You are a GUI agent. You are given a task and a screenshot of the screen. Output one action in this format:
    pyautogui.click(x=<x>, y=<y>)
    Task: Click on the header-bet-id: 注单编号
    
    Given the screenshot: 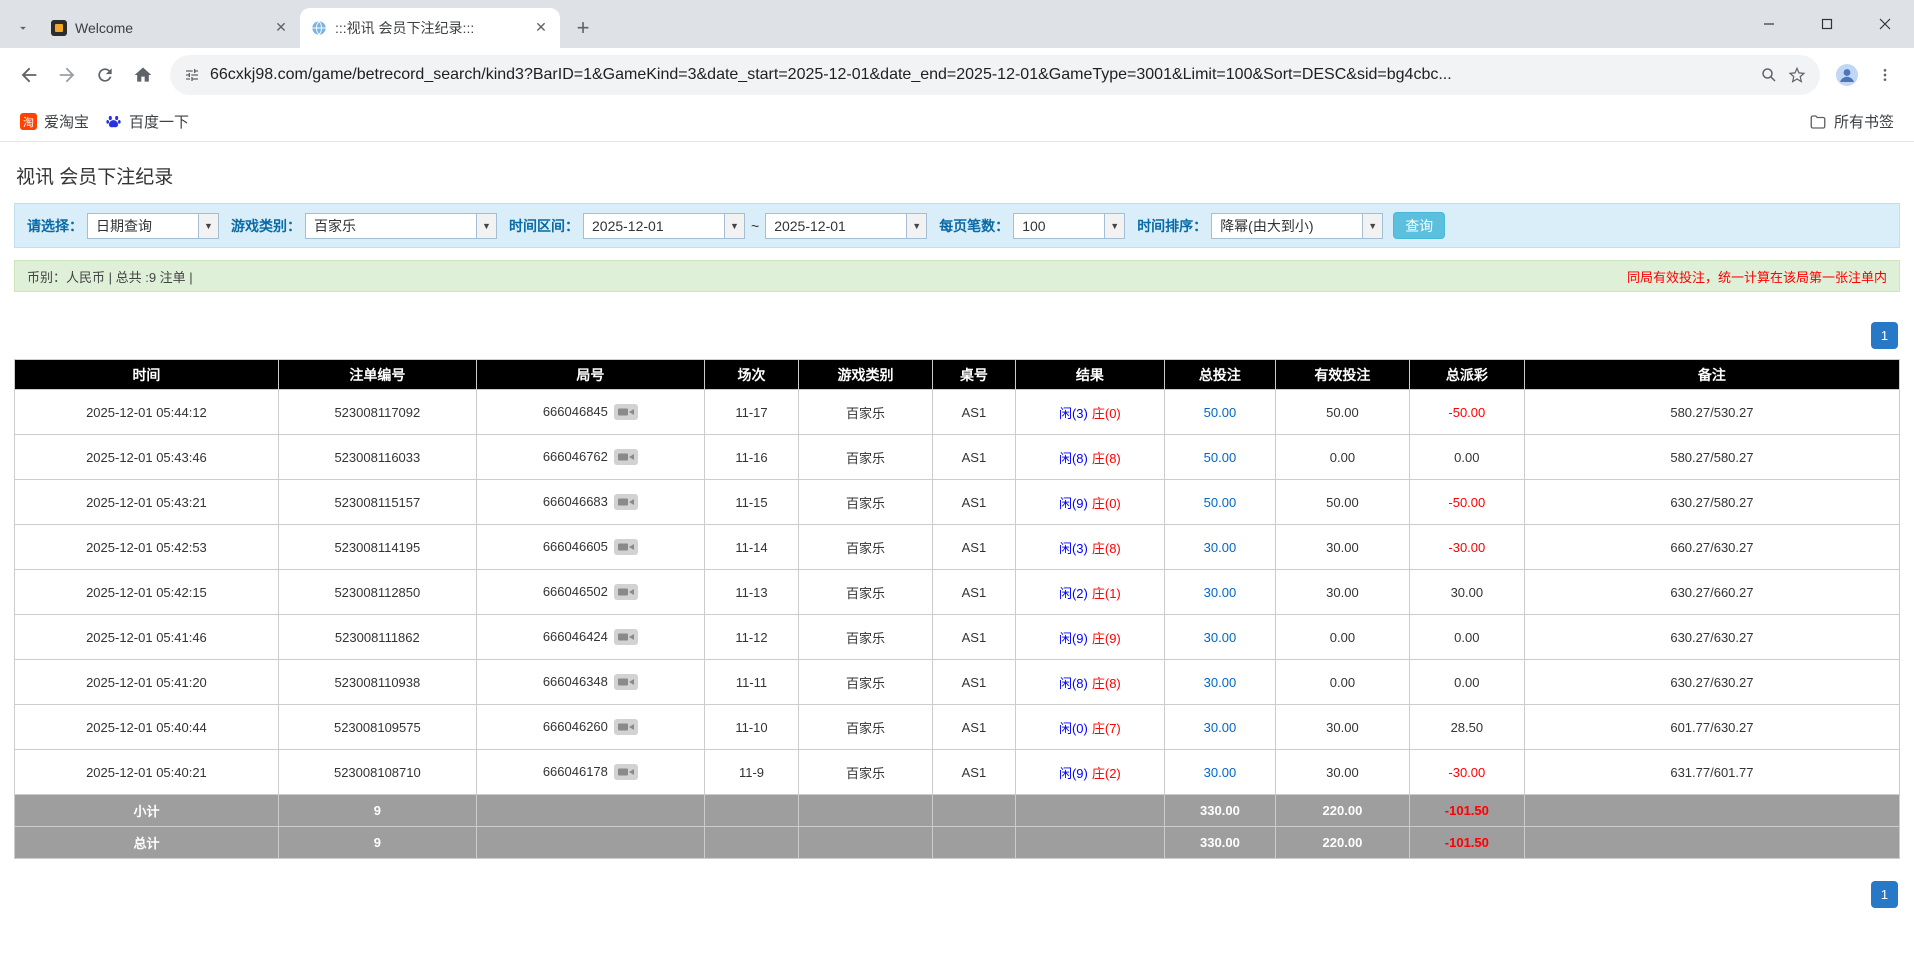 What is the action you would take?
    pyautogui.click(x=377, y=374)
    